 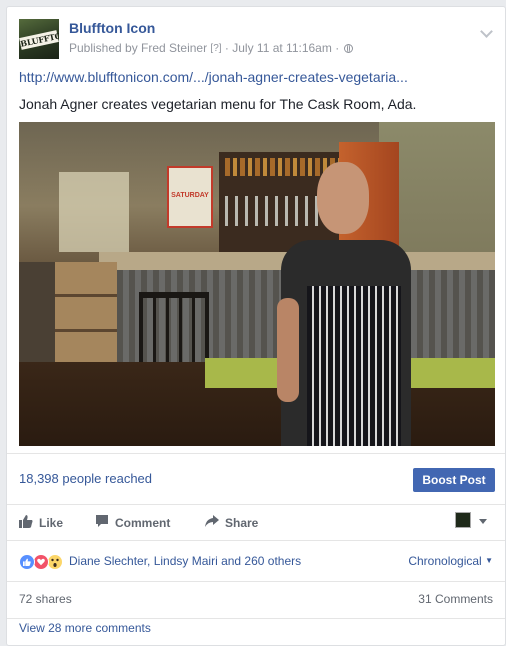 What do you see at coordinates (455, 599) in the screenshot?
I see `comments-count: 31 Comments` at bounding box center [455, 599].